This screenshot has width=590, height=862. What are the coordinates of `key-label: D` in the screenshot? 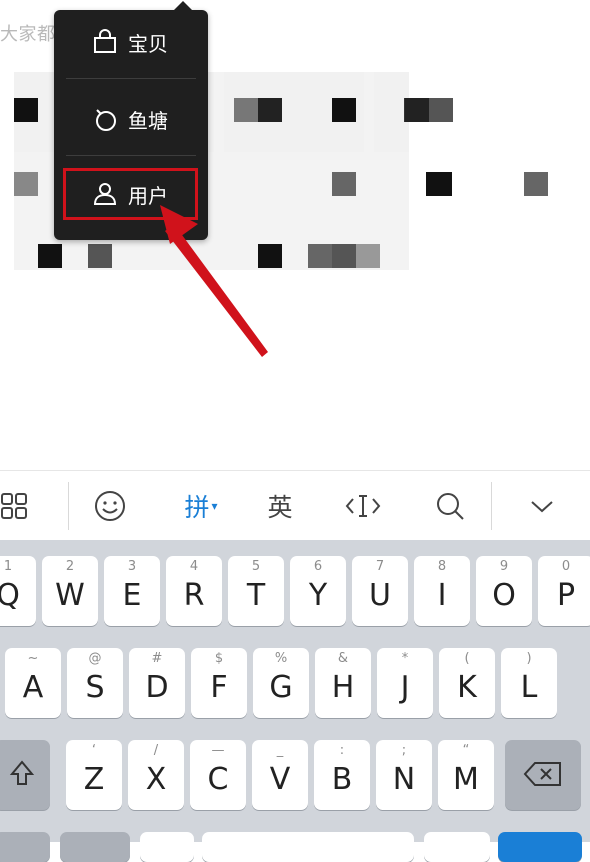 It's located at (157, 687).